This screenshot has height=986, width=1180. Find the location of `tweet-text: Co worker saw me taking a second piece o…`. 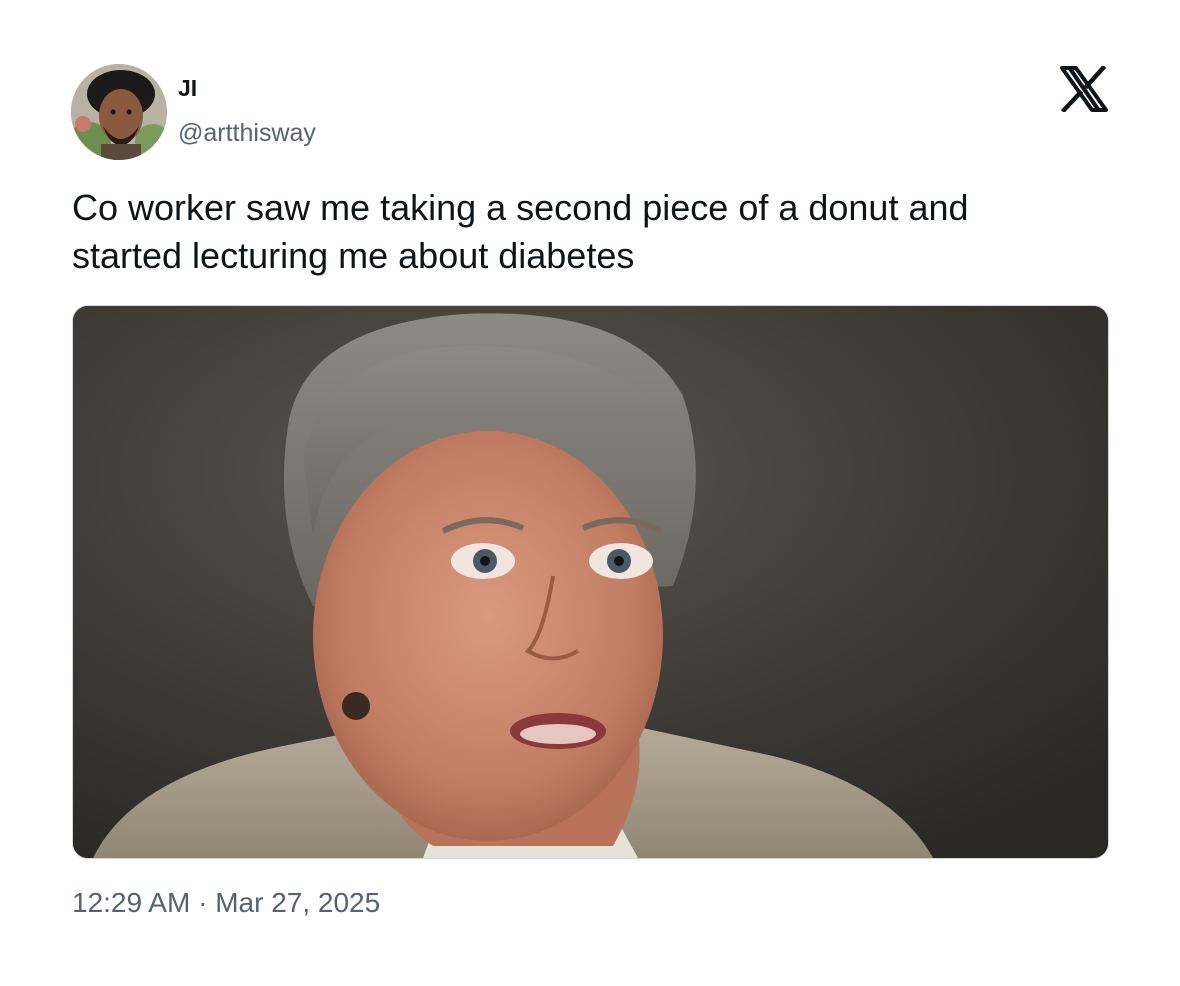

tweet-text: Co worker saw me taking a second piece o… is located at coordinates (520, 231).